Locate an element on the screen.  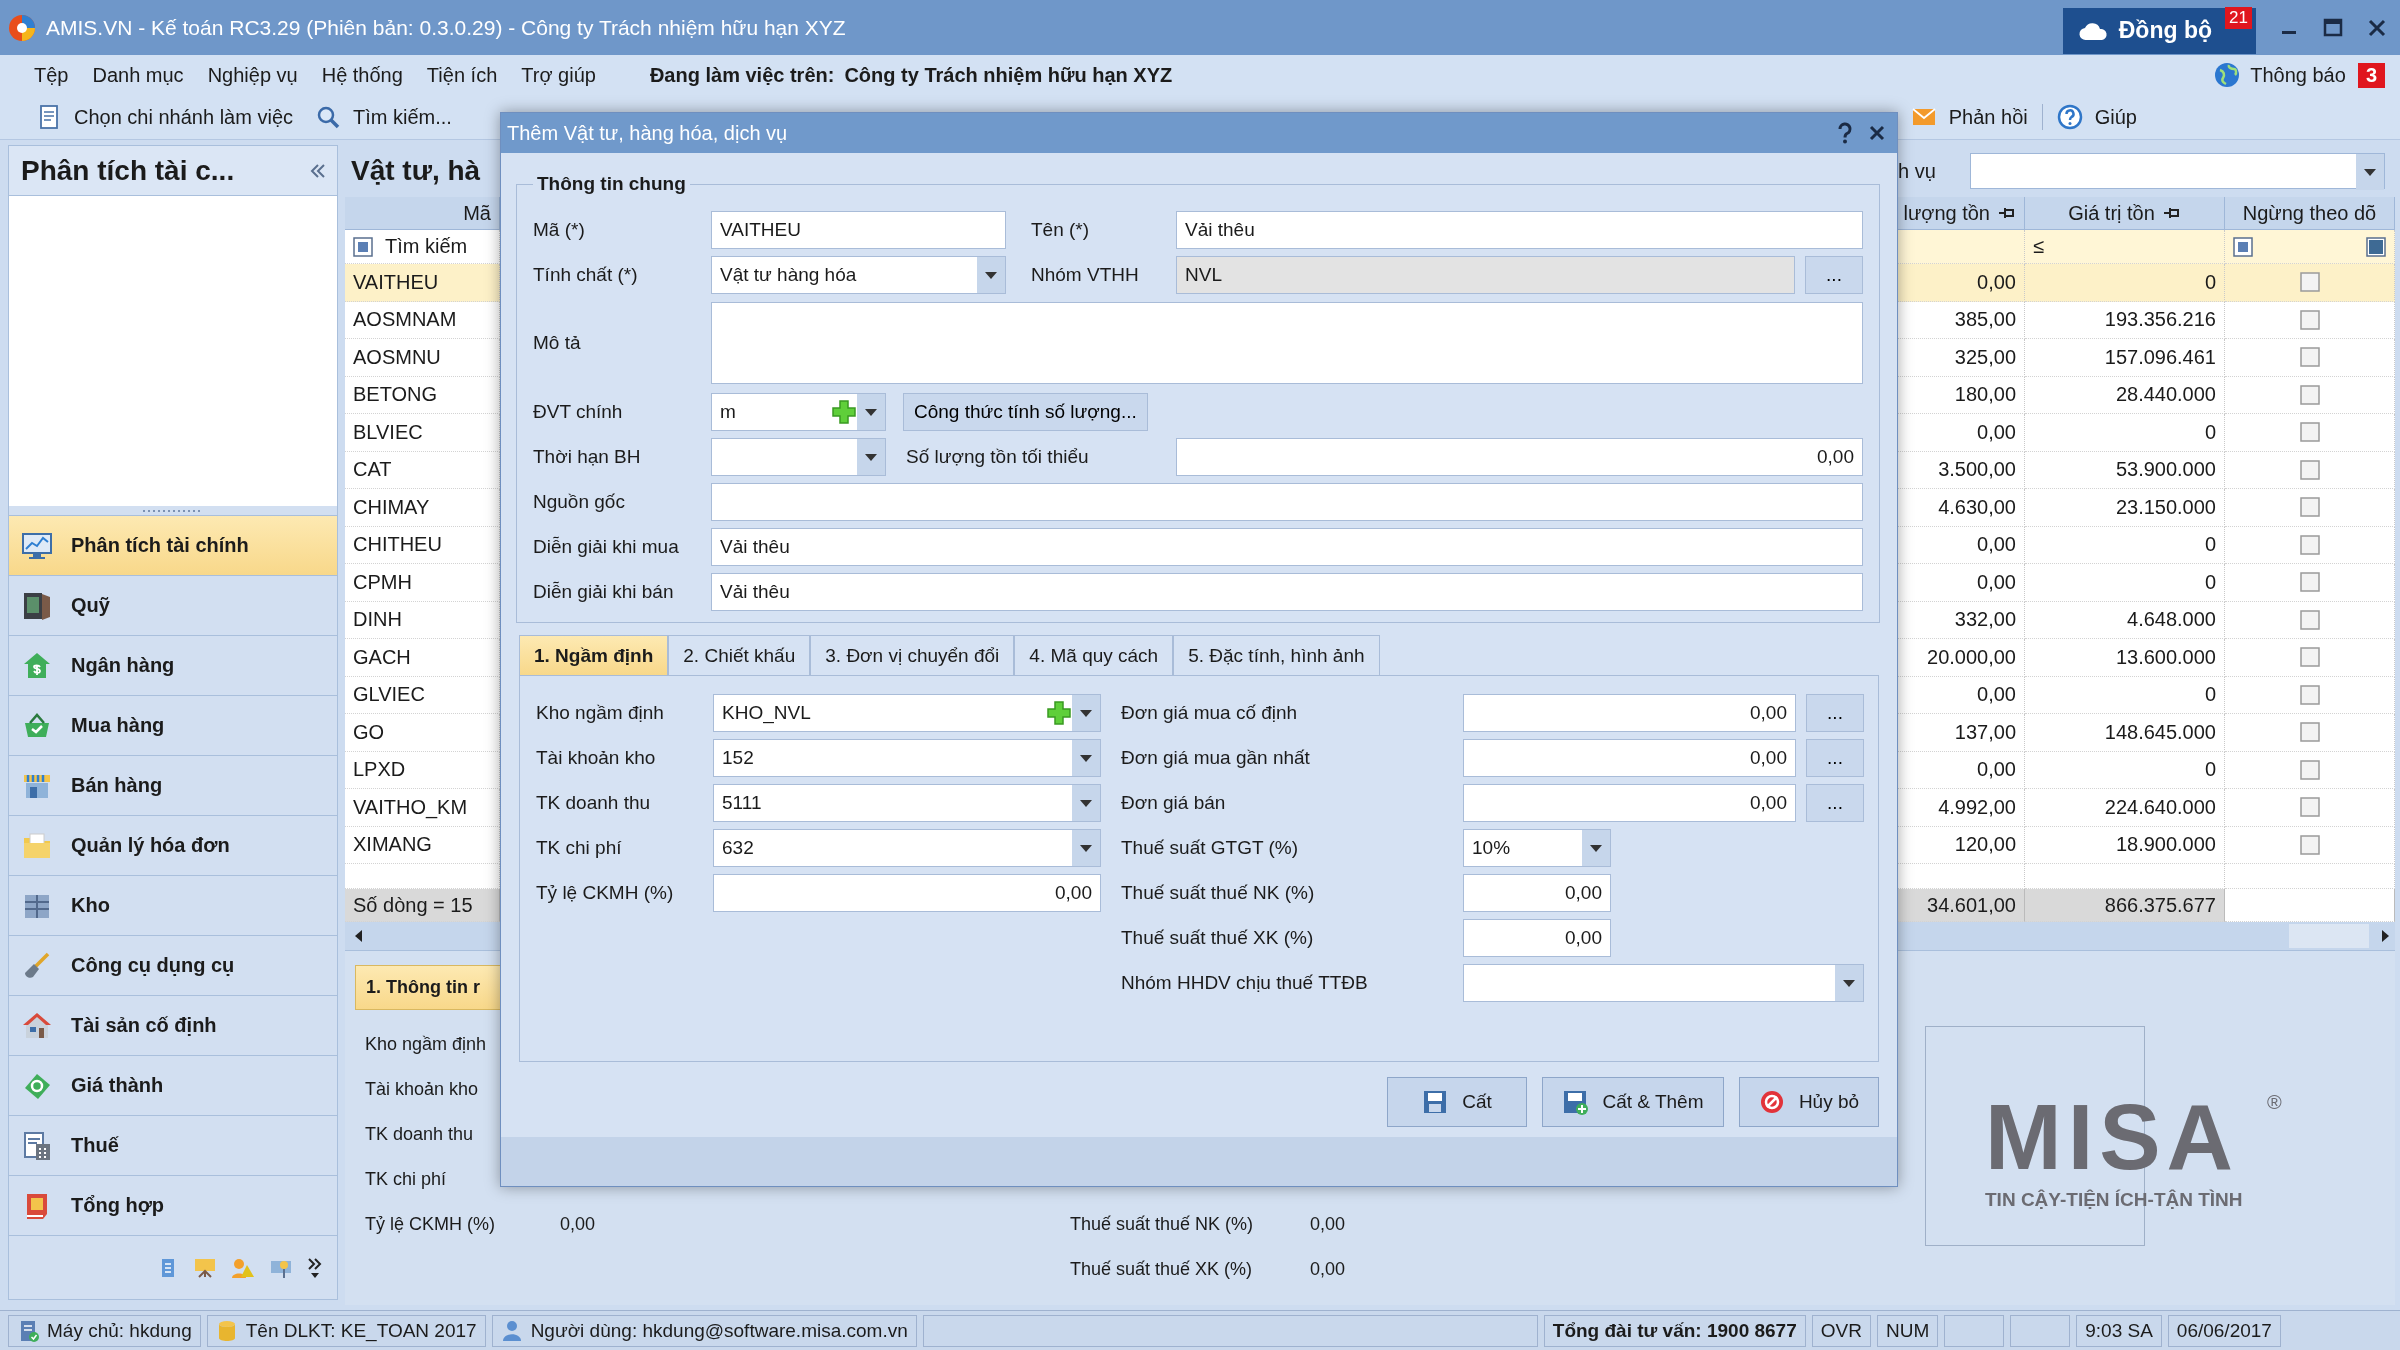
sale-description-field: Vải thêu is located at coordinates (1287, 591).